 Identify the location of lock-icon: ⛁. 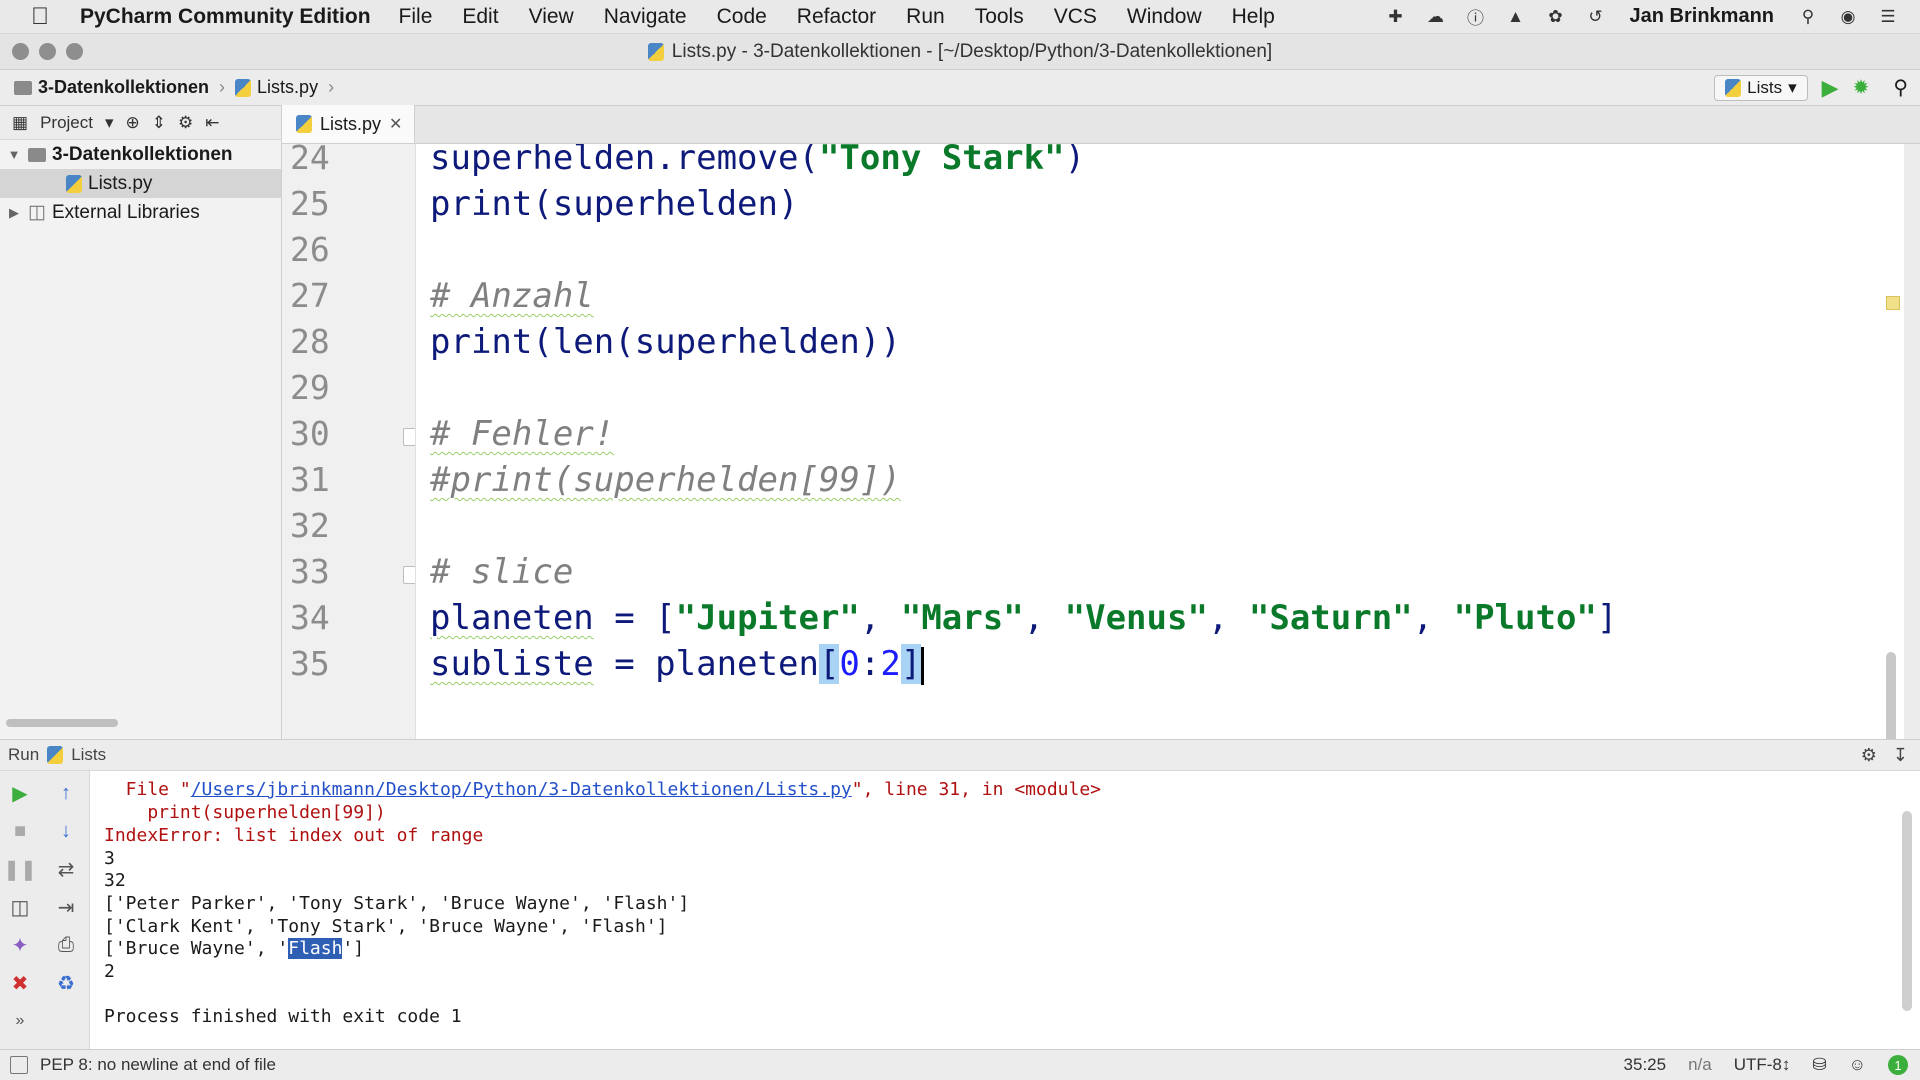
(1819, 1065).